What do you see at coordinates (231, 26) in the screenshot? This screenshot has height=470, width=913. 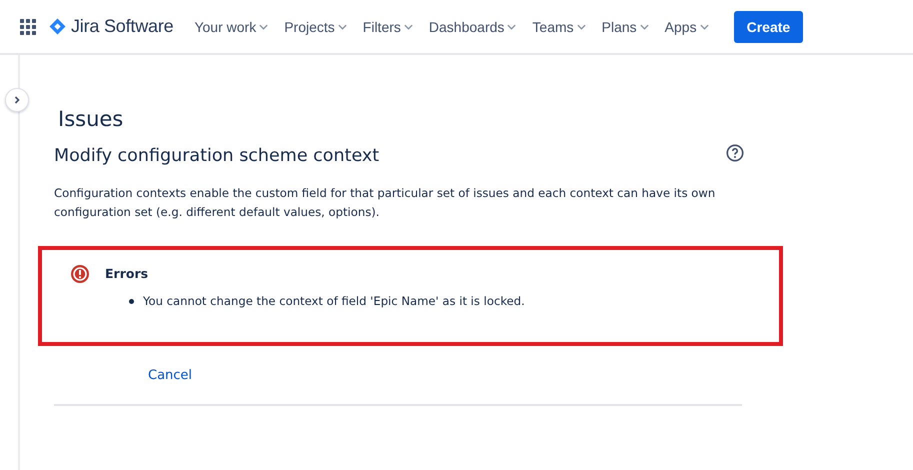 I see `nav-menu-item: Your work` at bounding box center [231, 26].